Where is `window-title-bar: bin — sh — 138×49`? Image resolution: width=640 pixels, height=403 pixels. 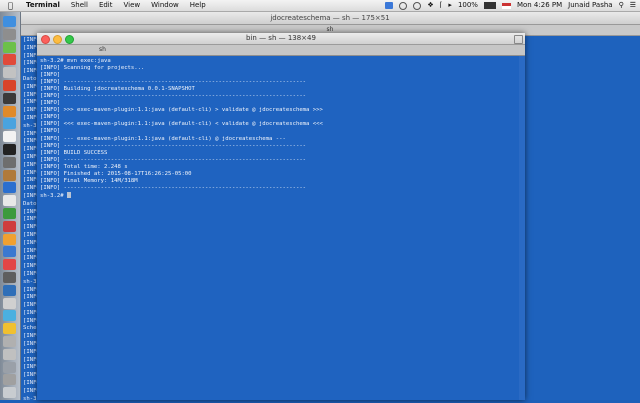 window-title-bar: bin — sh — 138×49 is located at coordinates (281, 39).